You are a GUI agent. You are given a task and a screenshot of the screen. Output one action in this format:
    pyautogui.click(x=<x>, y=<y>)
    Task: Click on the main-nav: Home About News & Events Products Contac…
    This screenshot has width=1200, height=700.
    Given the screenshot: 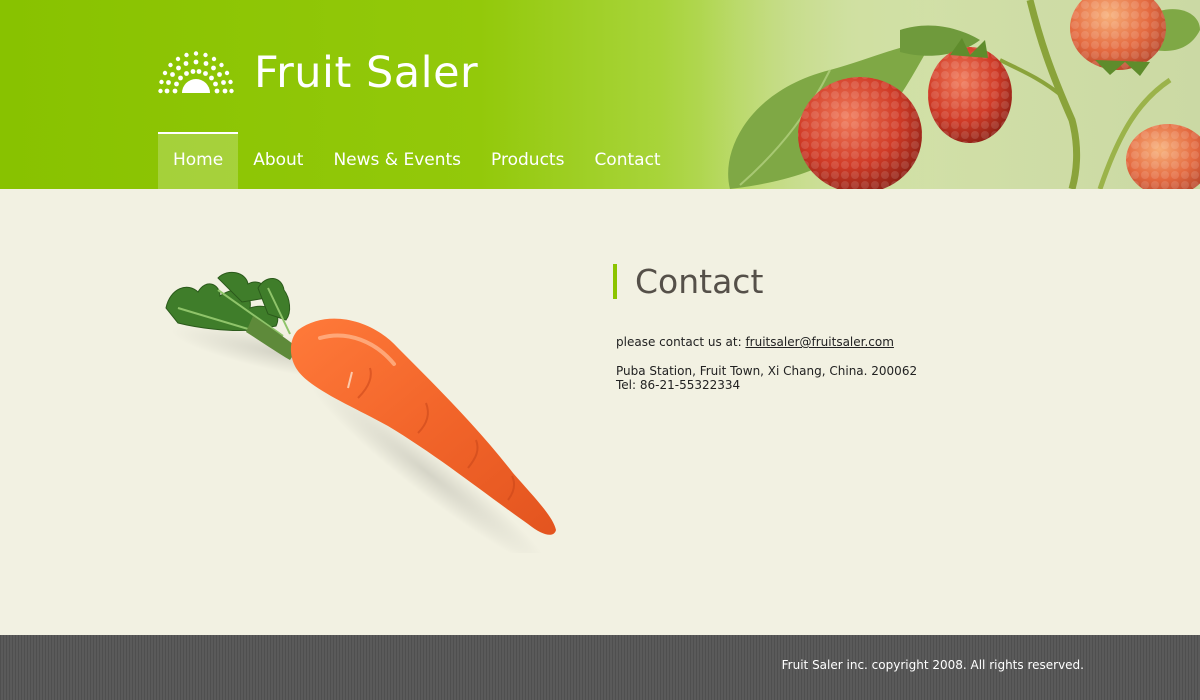 What is the action you would take?
    pyautogui.click(x=417, y=160)
    